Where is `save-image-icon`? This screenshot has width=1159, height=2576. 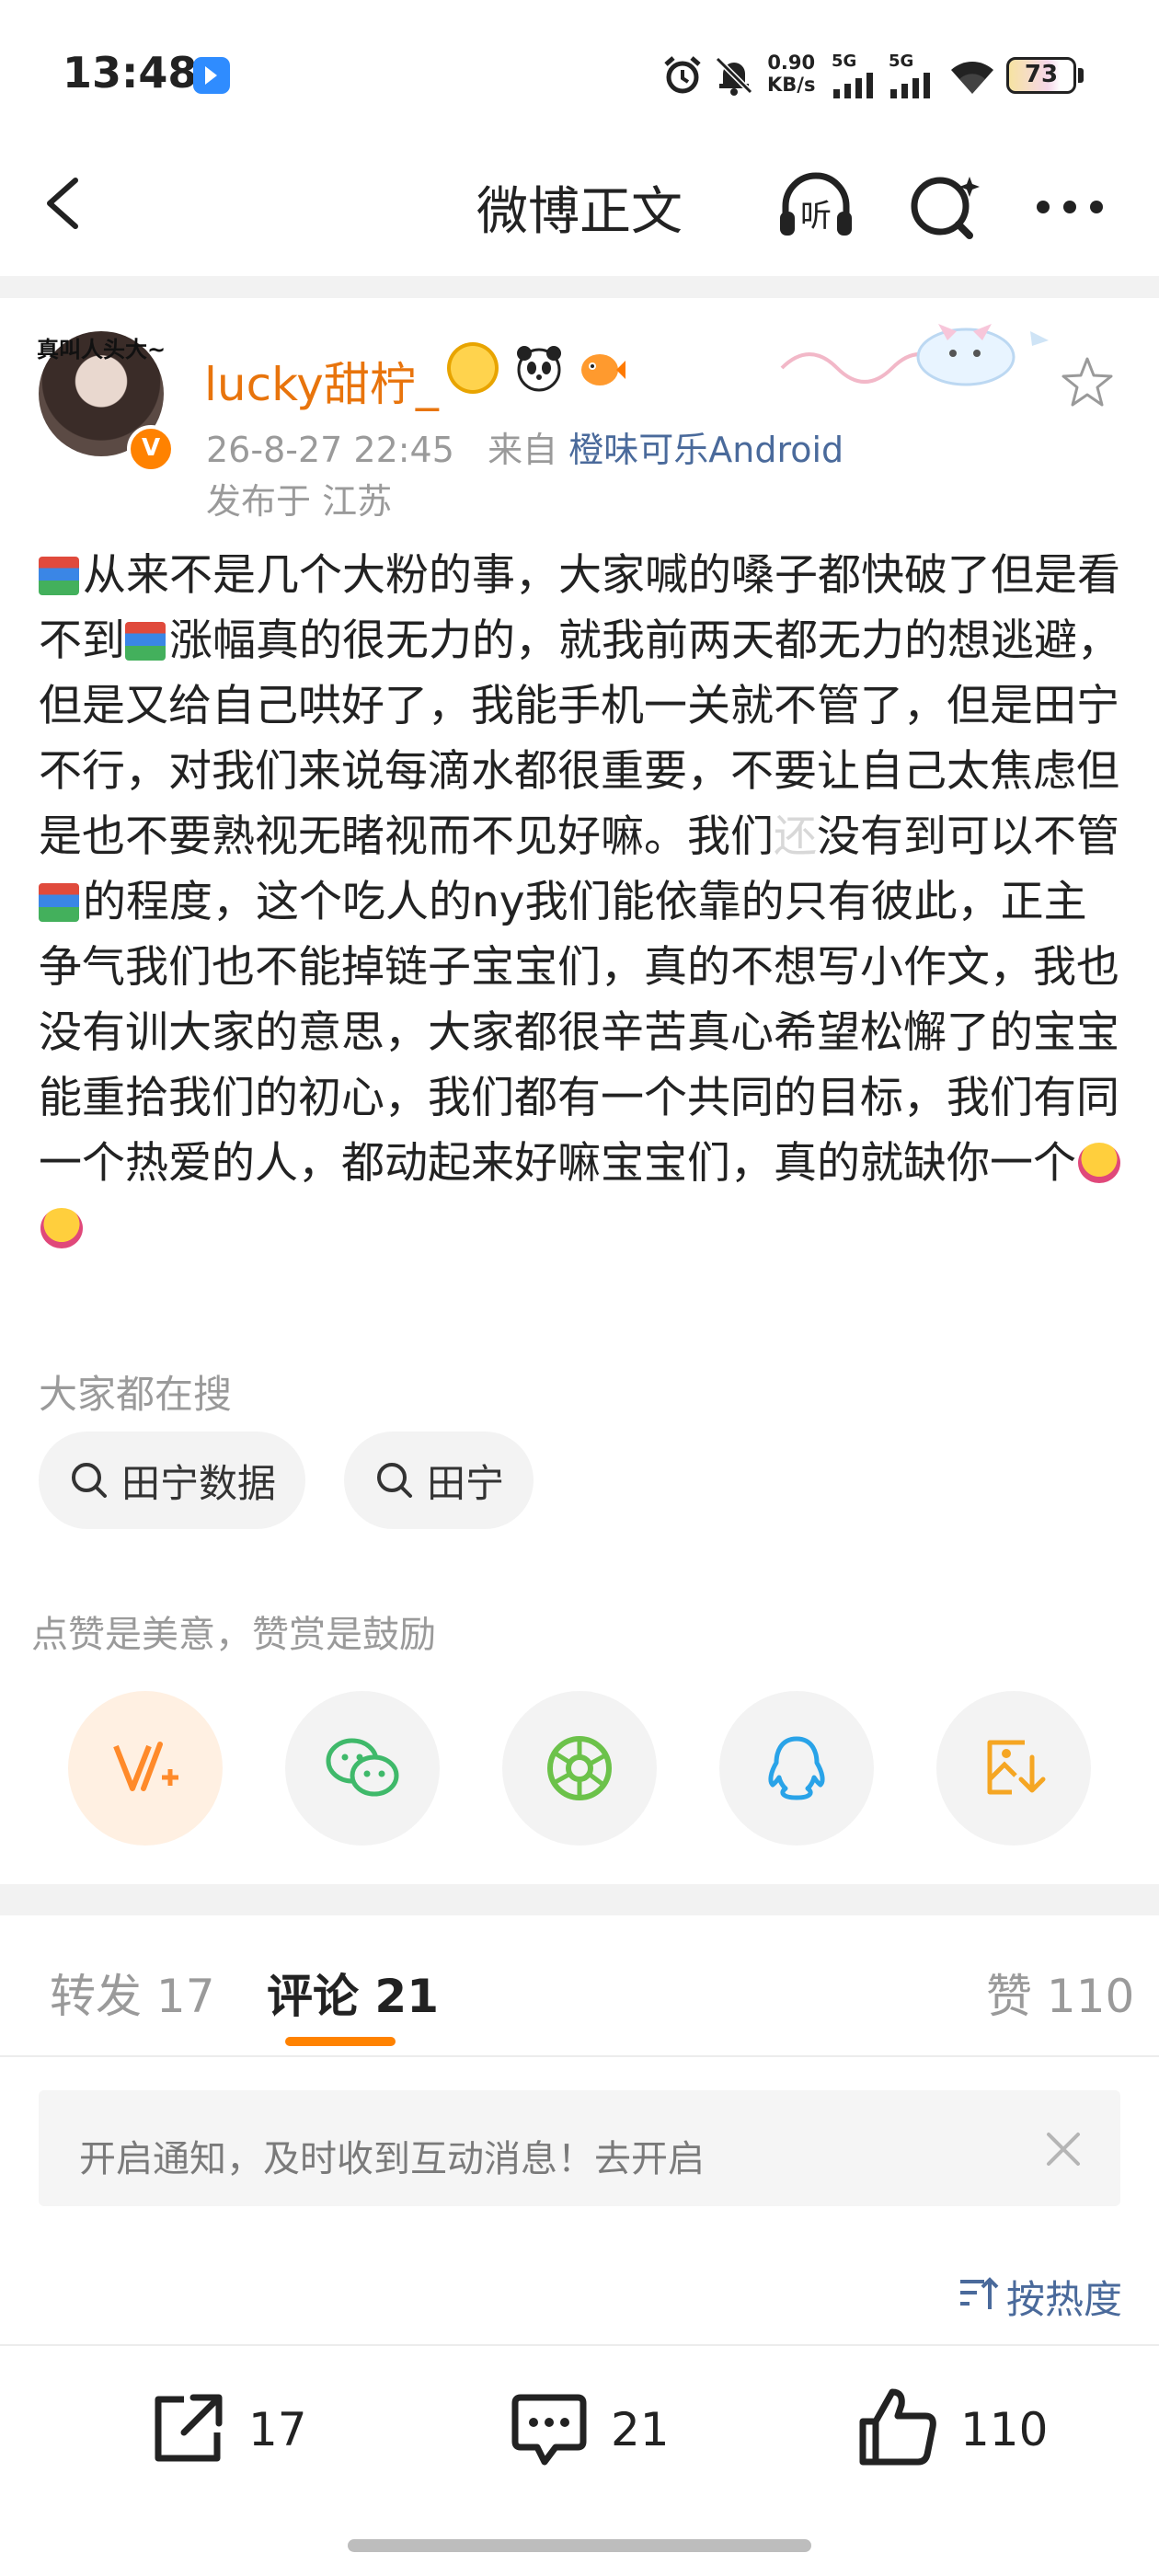
save-image-icon is located at coordinates (1016, 1767).